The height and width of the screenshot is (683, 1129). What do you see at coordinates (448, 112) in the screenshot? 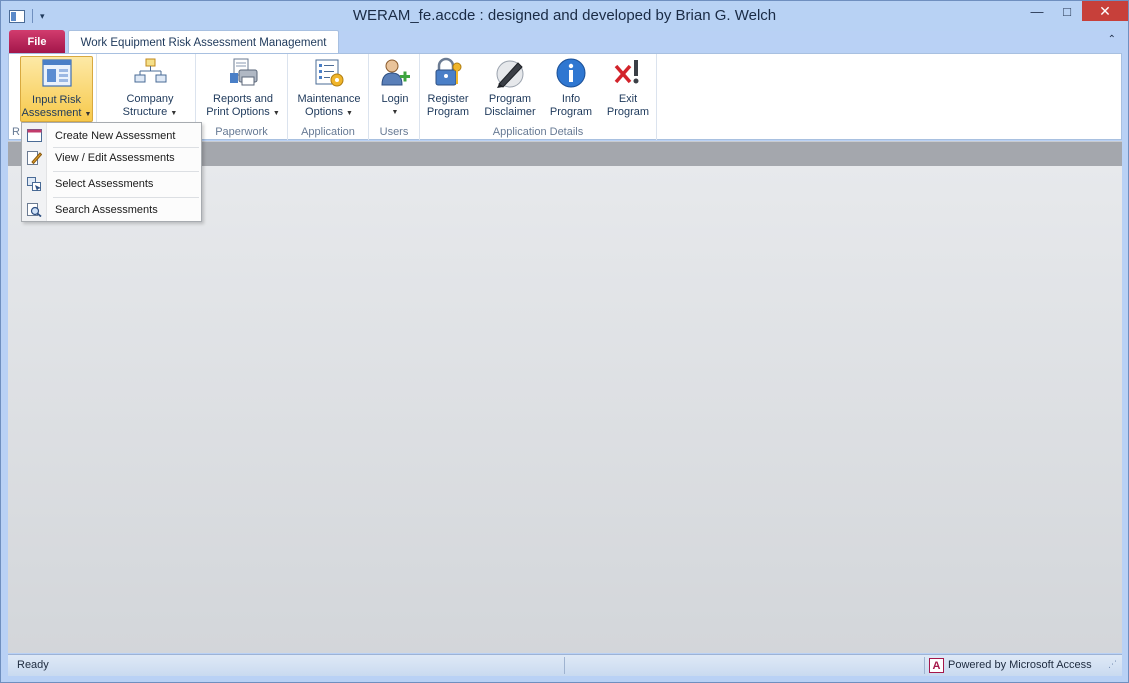
I see `register-label-2: Program` at bounding box center [448, 112].